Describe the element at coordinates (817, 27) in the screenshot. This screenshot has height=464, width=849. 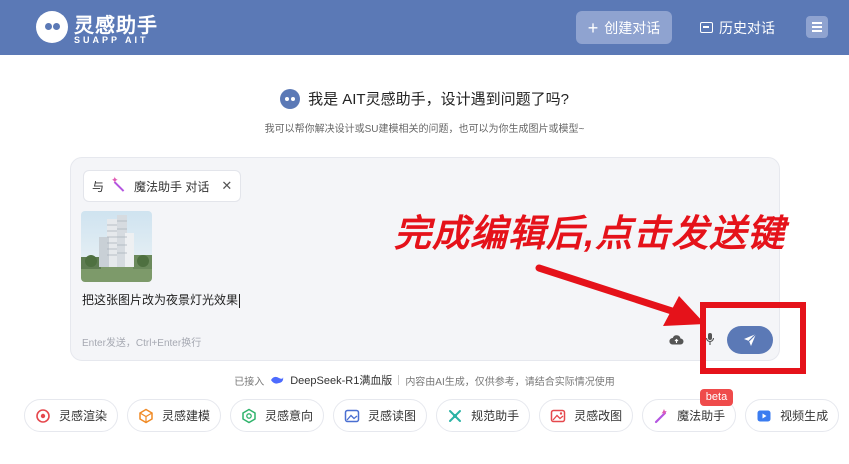
I see `menu-button` at that location.